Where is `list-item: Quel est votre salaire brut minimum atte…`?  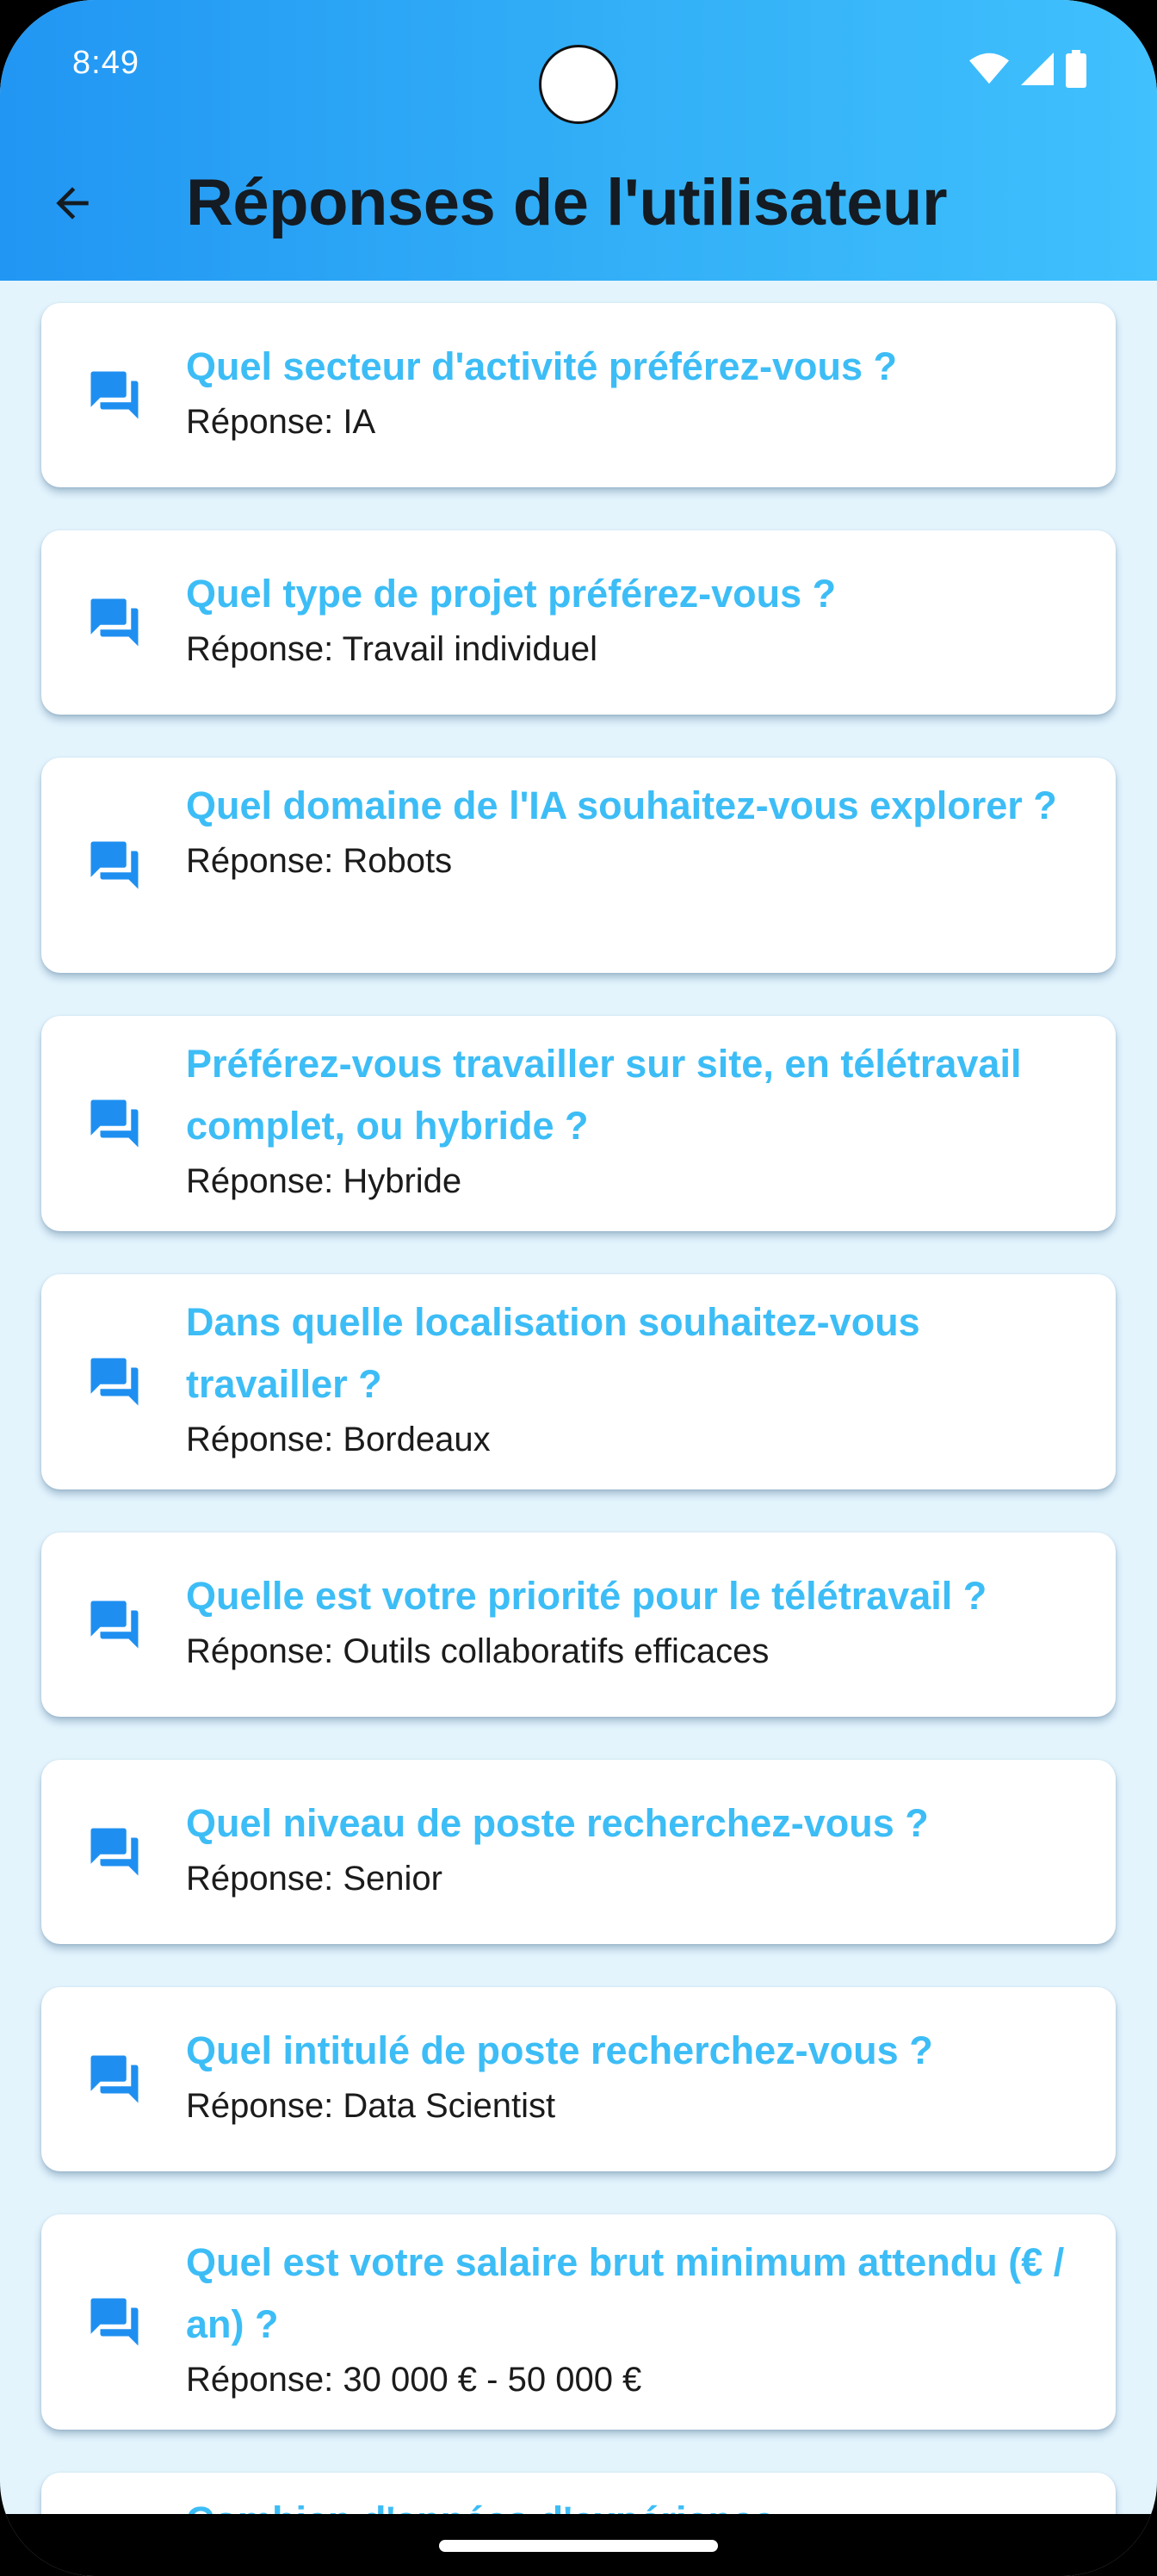 list-item: Quel est votre salaire brut minimum atte… is located at coordinates (579, 2322).